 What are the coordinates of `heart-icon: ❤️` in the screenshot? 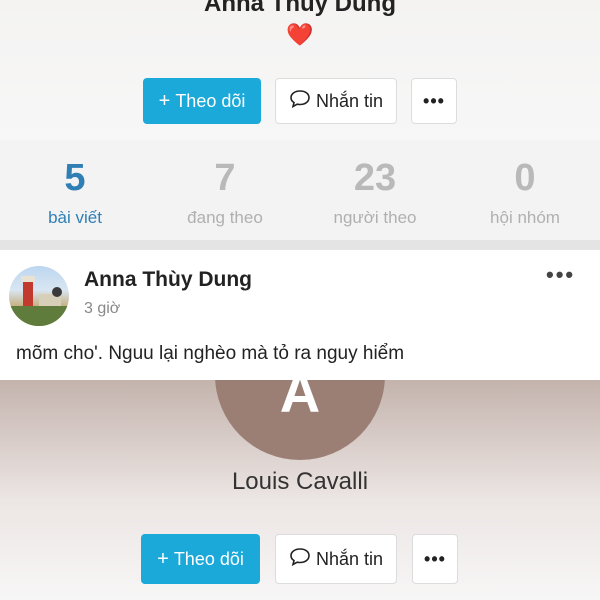 It's located at (300, 34).